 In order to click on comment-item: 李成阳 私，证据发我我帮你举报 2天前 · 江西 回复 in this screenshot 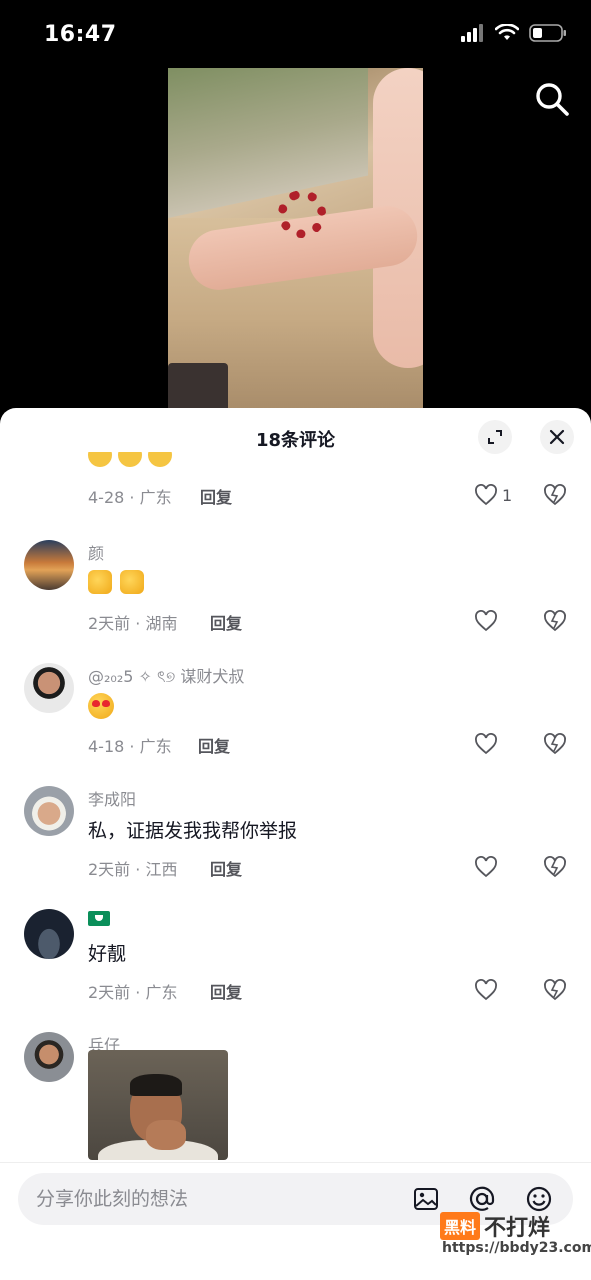, I will do `click(295, 836)`.